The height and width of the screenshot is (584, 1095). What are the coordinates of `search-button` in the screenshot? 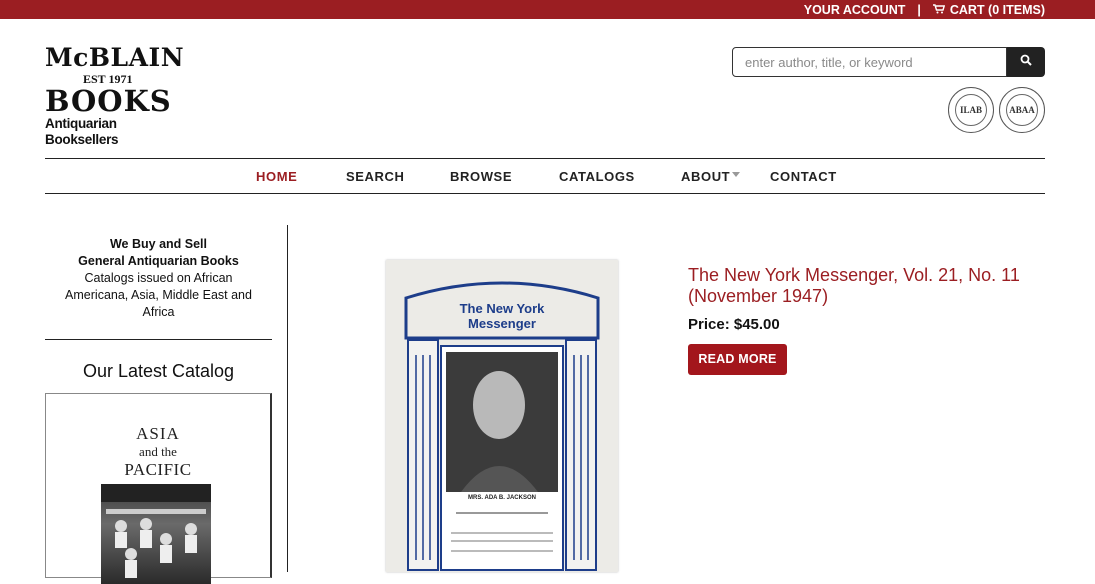 It's located at (1026, 62).